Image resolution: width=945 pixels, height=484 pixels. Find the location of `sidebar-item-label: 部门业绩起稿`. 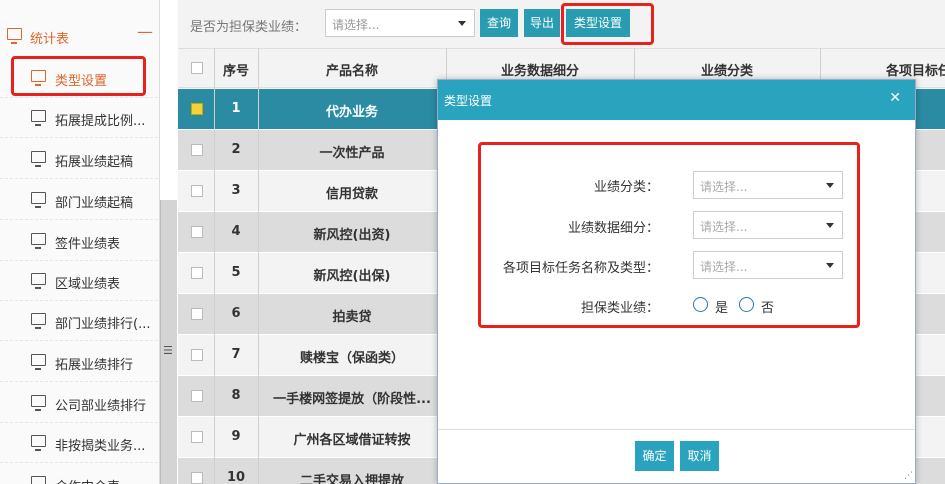

sidebar-item-label: 部门业绩起稿 is located at coordinates (94, 203).